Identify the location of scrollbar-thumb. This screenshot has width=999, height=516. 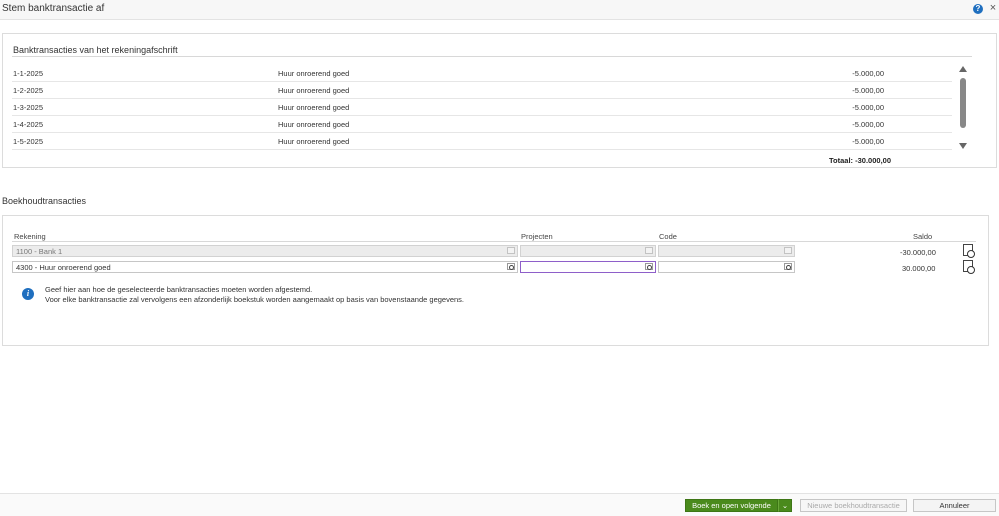
(963, 103).